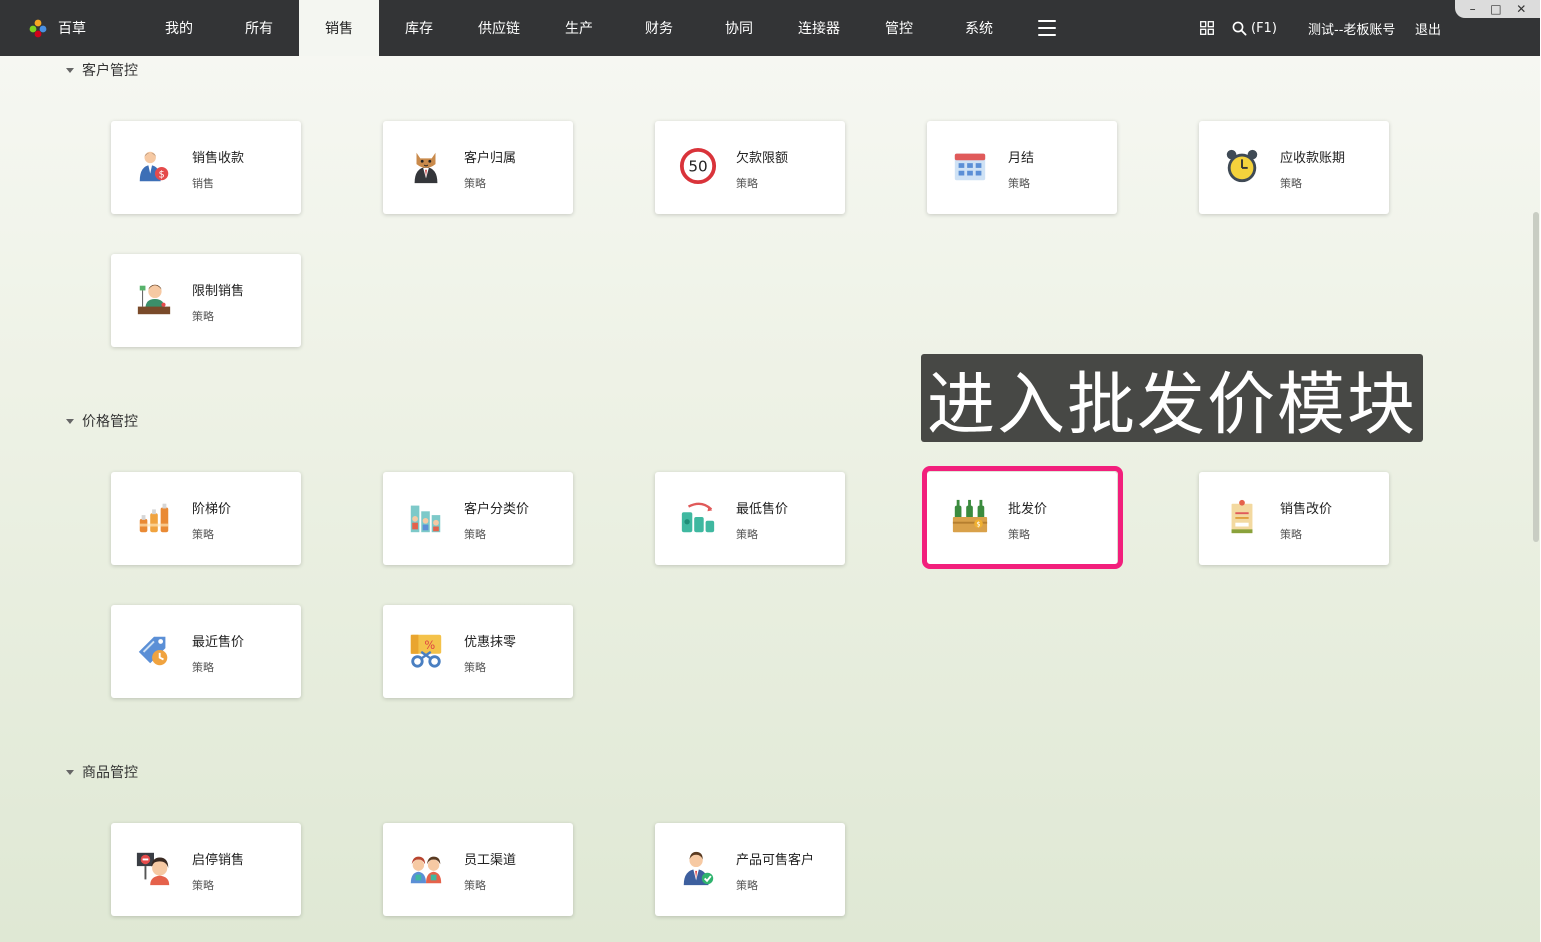  What do you see at coordinates (750, 518) in the screenshot?
I see `card-lowest-price: 最低售价 策略` at bounding box center [750, 518].